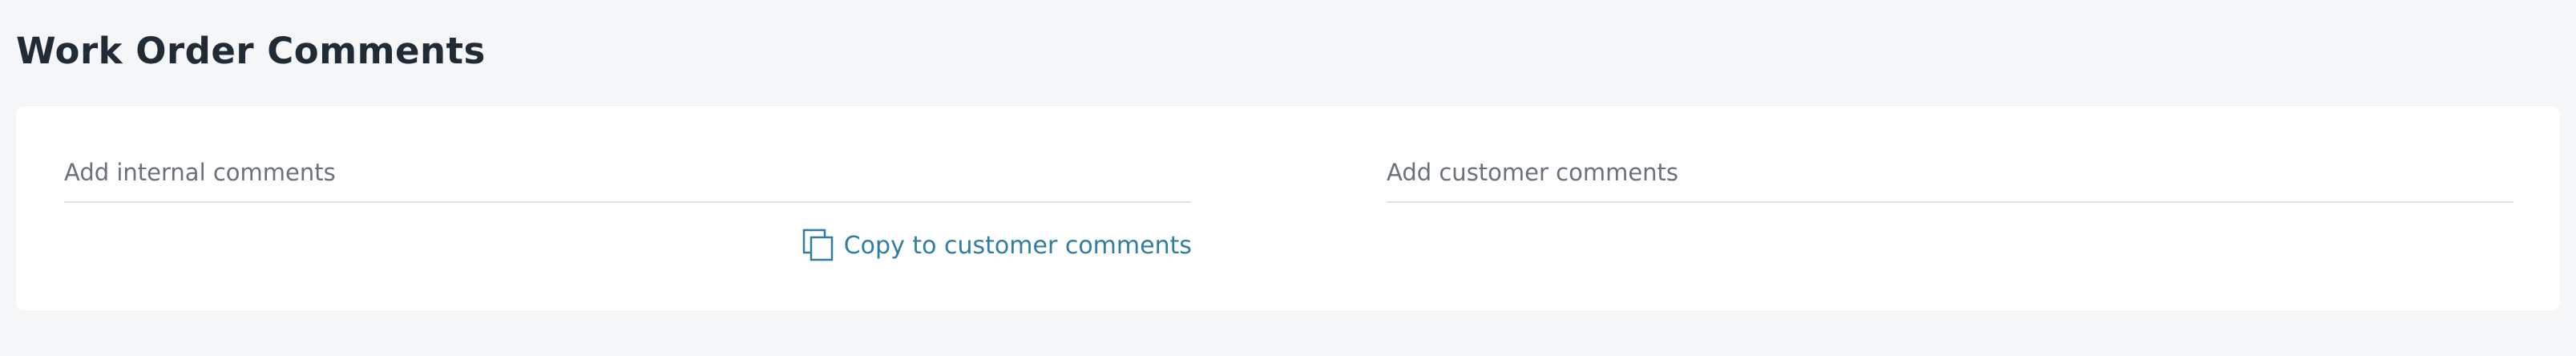 The image size is (2576, 356). Describe the element at coordinates (251, 51) in the screenshot. I see `page-title: Work Order Comments` at that location.